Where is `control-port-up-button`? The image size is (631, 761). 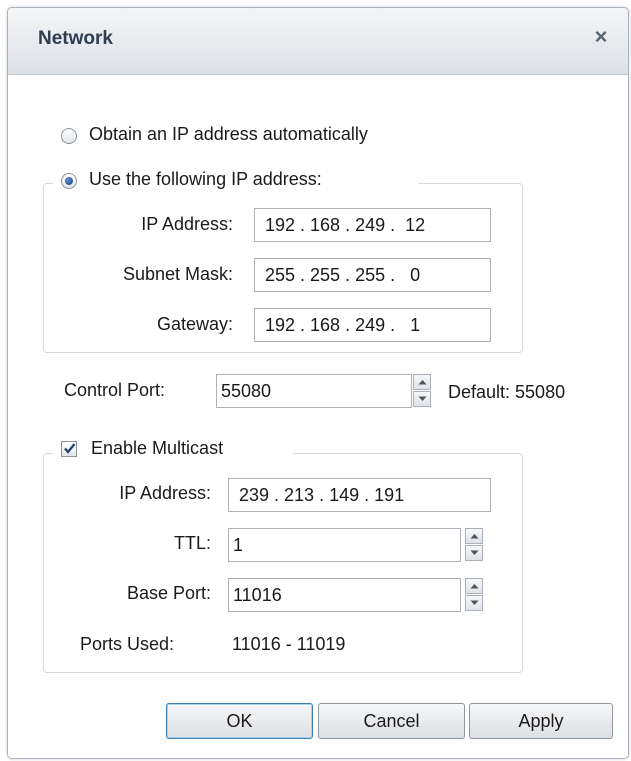 control-port-up-button is located at coordinates (422, 382).